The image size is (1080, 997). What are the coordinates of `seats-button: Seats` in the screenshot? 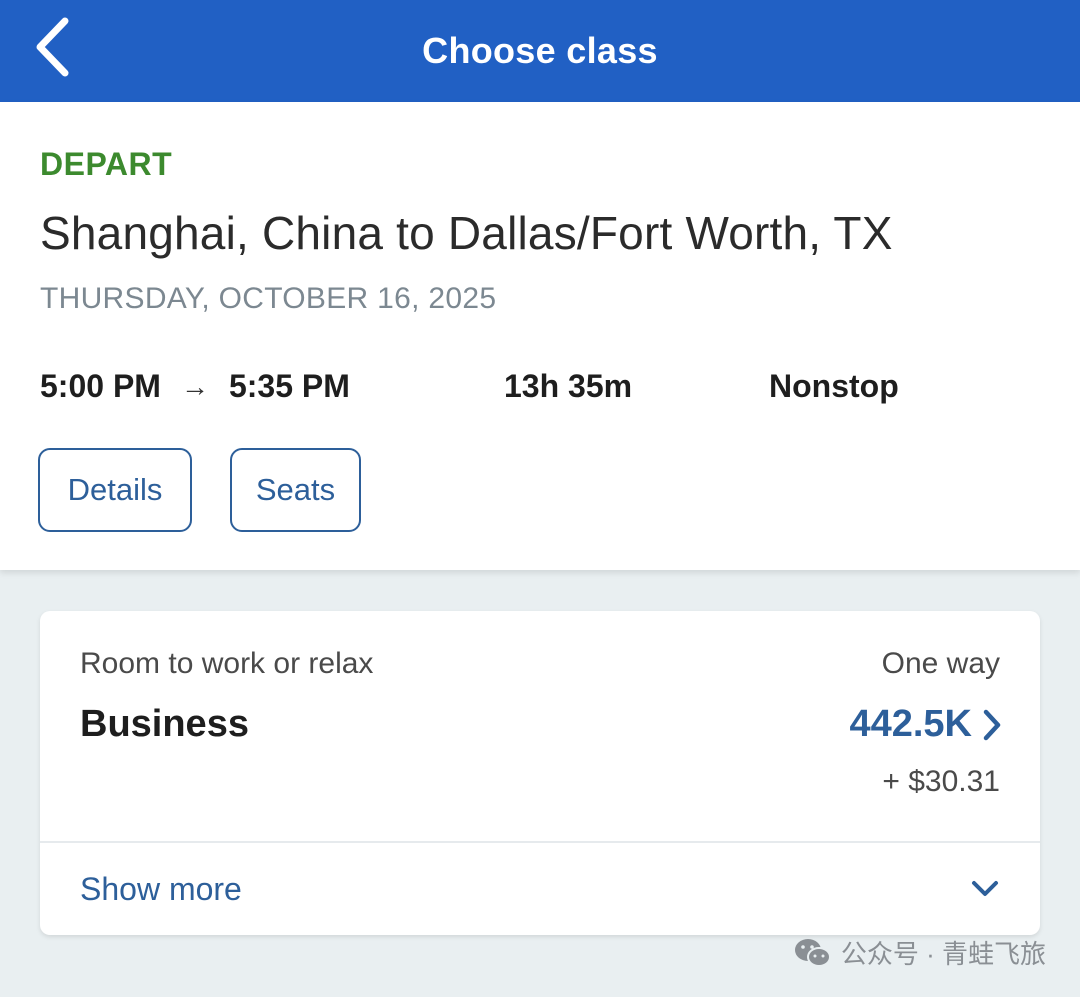 It's located at (295, 490).